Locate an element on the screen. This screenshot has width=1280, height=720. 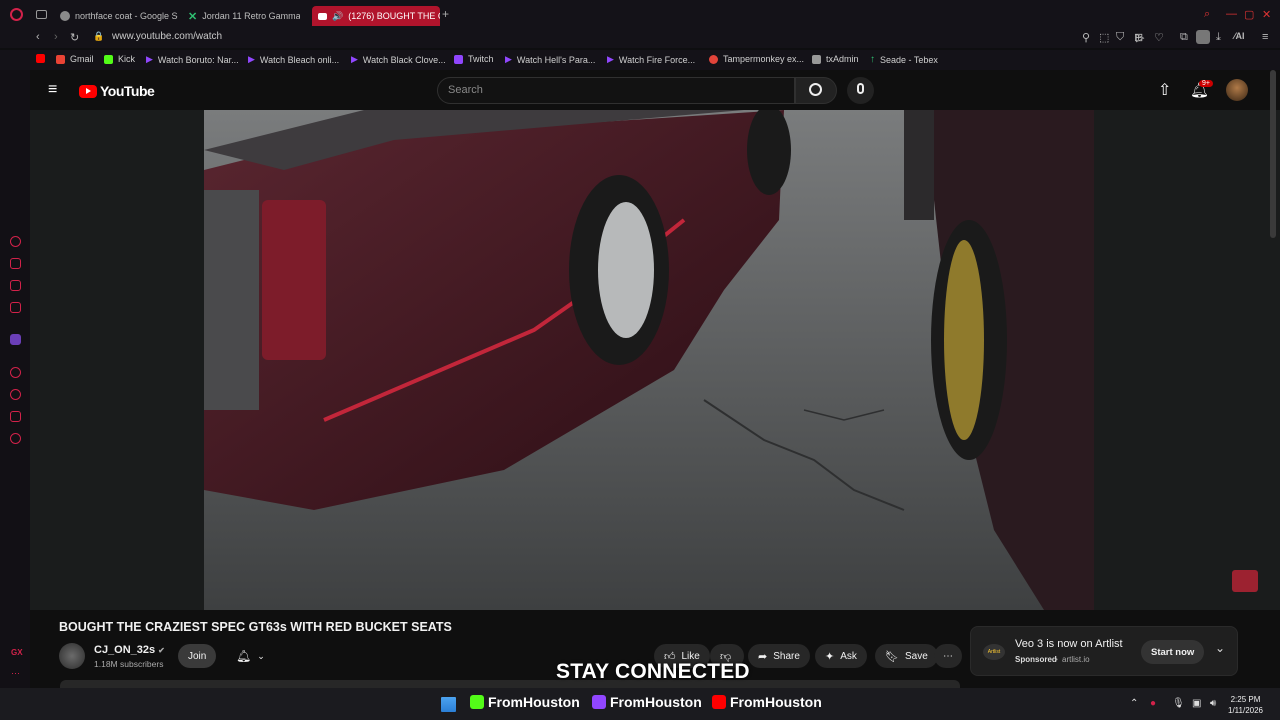
txadmin-icon is located at coordinates (816, 59).